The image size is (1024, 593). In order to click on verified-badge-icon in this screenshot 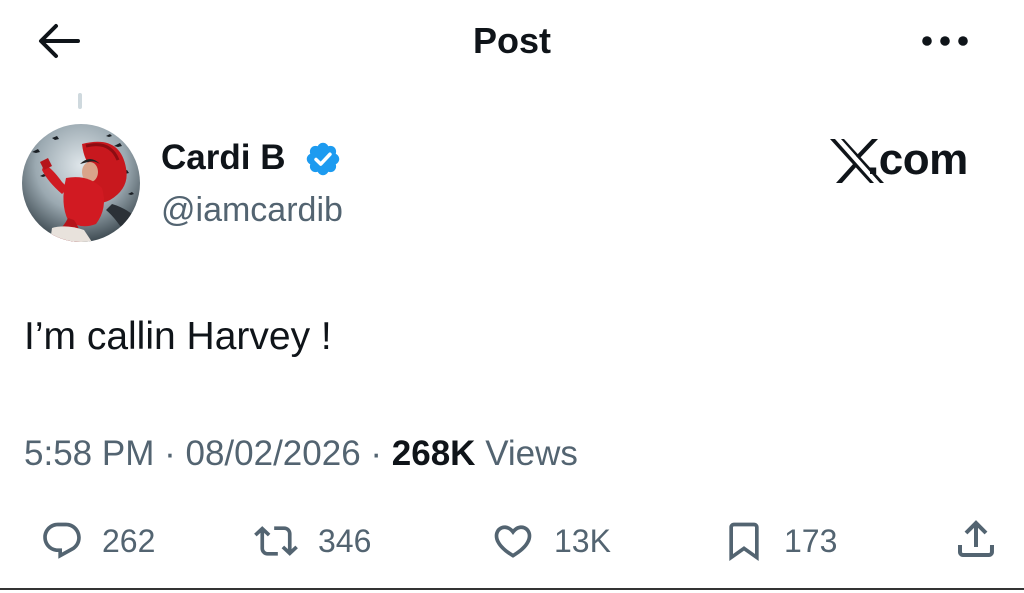, I will do `click(323, 159)`.